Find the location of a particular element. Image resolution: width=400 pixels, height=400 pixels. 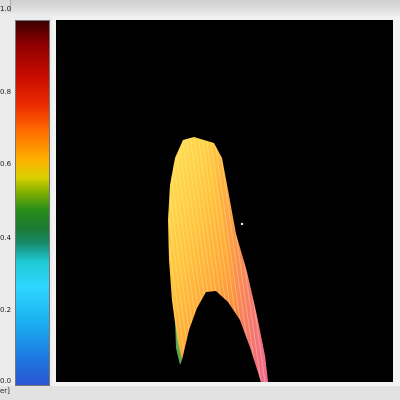

colorbar-tick-label: 0.4 is located at coordinates (6, 238).